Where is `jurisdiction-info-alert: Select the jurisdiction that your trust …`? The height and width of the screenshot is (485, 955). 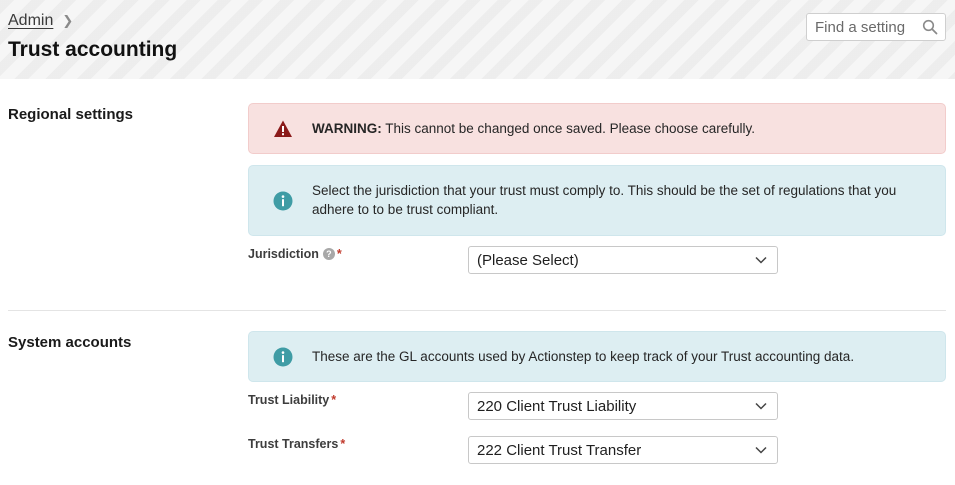
jurisdiction-info-alert: Select the jurisdiction that your trust … is located at coordinates (597, 200).